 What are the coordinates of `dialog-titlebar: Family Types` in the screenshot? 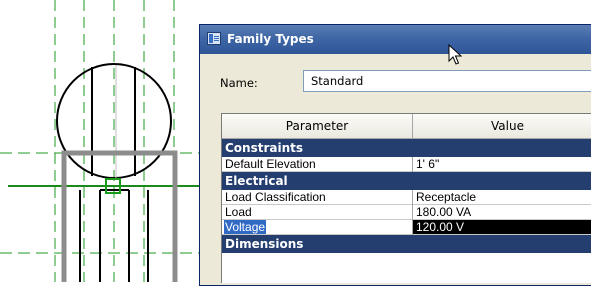 It's located at (395, 39).